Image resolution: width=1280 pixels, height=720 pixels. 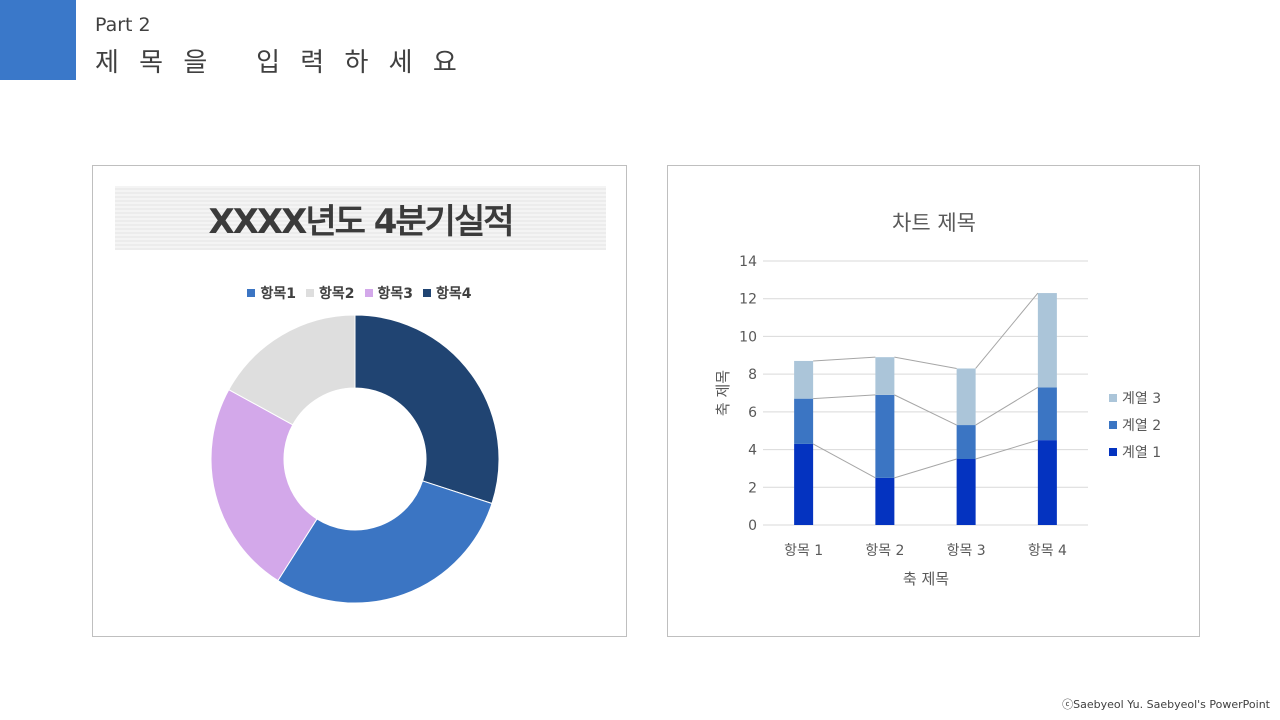 I want to click on donut-chart, so click(x=355, y=459).